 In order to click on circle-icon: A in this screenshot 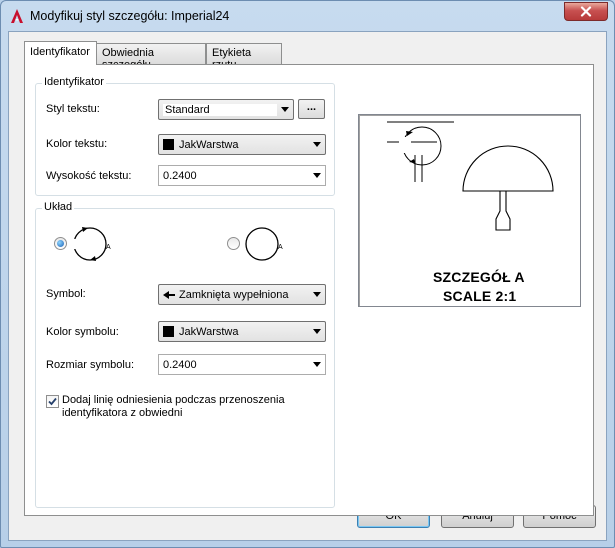, I will do `click(264, 244)`.